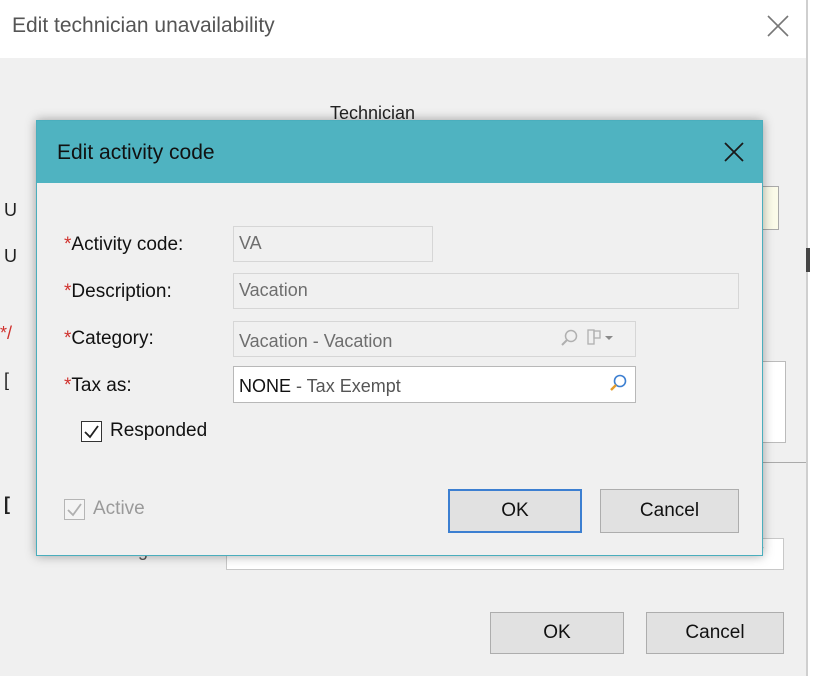 The height and width of the screenshot is (676, 818). What do you see at coordinates (486, 291) in the screenshot?
I see `description-field: Vacation` at bounding box center [486, 291].